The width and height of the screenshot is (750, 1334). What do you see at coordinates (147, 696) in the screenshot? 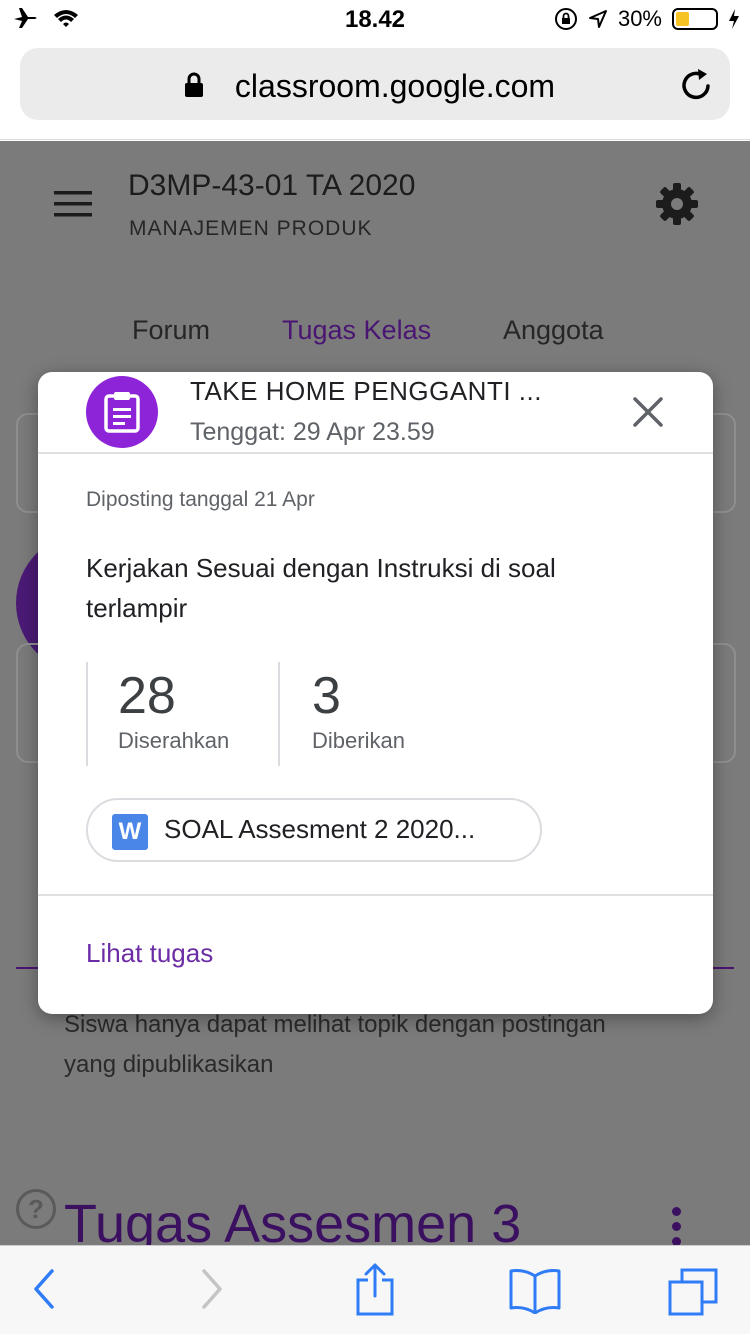
I see `turned-in-count: 28` at bounding box center [147, 696].